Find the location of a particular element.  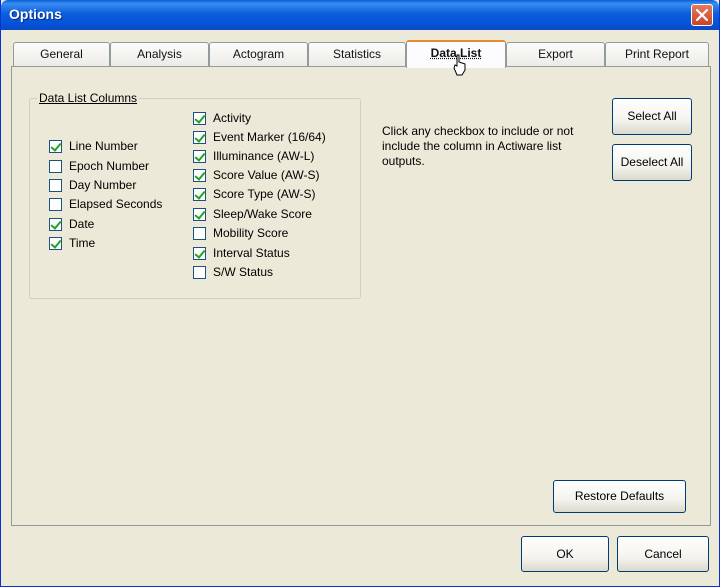

checkbox-mobility-score: Mobility Score is located at coordinates (240, 233).